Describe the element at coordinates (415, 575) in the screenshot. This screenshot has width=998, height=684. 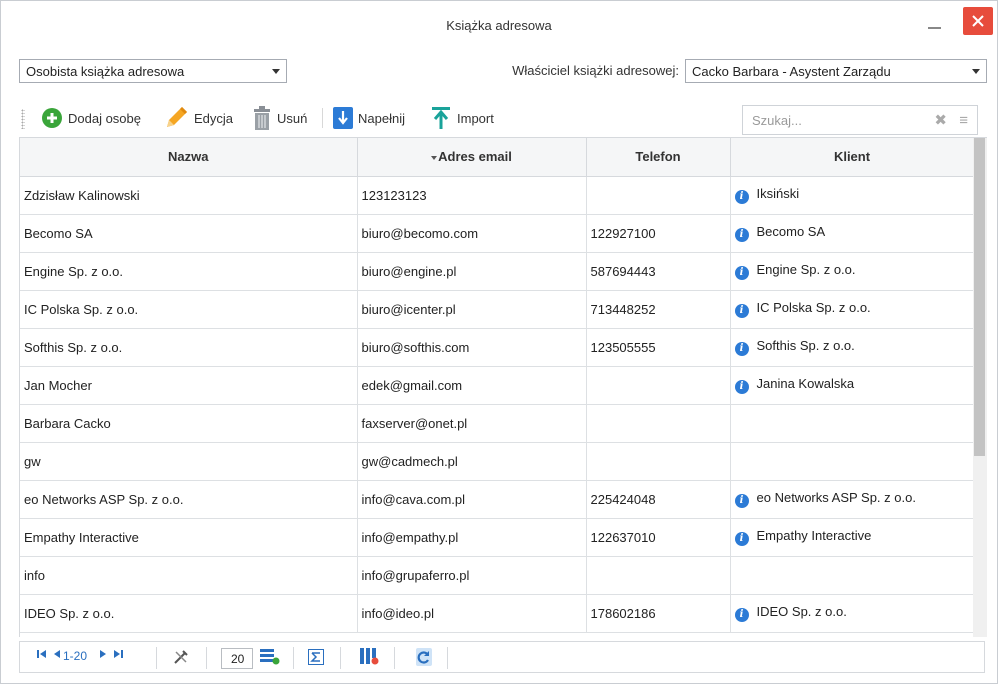
I see `cell-email-text: info@grupaferro.pl` at that location.